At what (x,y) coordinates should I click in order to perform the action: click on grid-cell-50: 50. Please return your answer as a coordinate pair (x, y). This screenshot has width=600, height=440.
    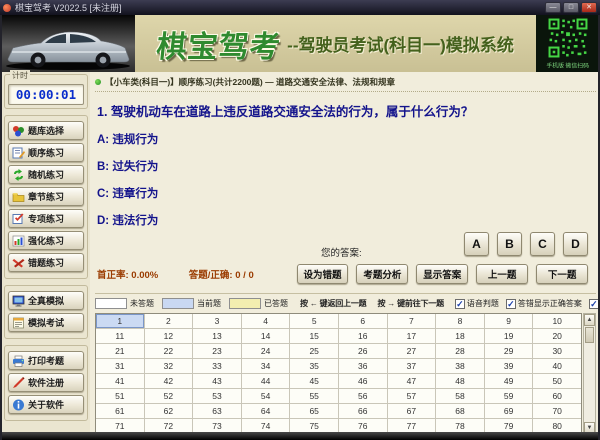
    Looking at the image, I should click on (557, 381).